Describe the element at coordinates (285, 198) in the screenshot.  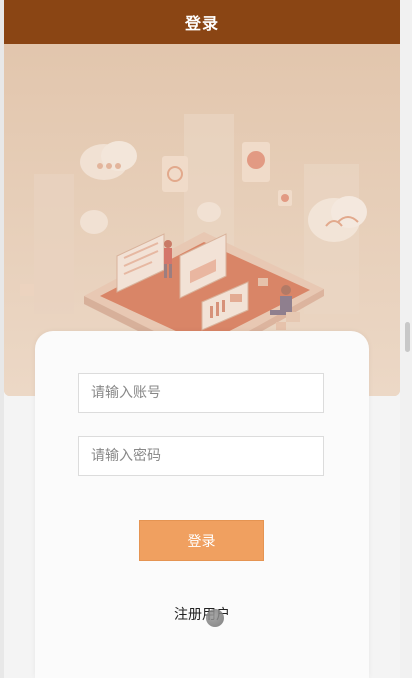
I see `heart-small-icon` at that location.